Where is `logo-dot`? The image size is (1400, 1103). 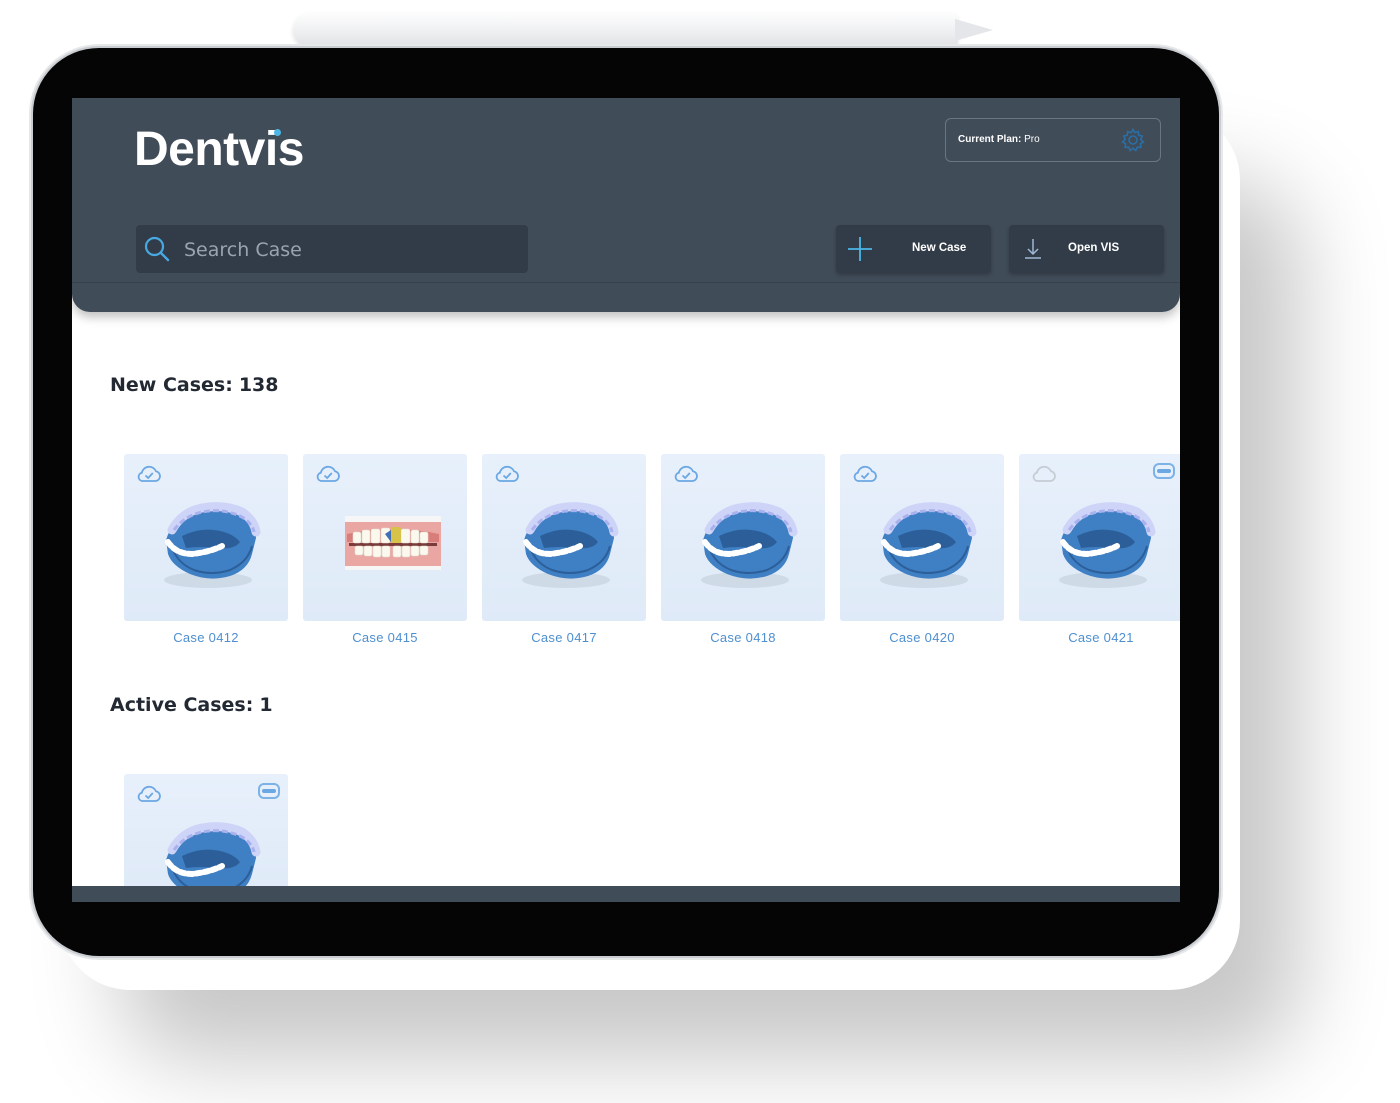
logo-dot is located at coordinates (277, 132).